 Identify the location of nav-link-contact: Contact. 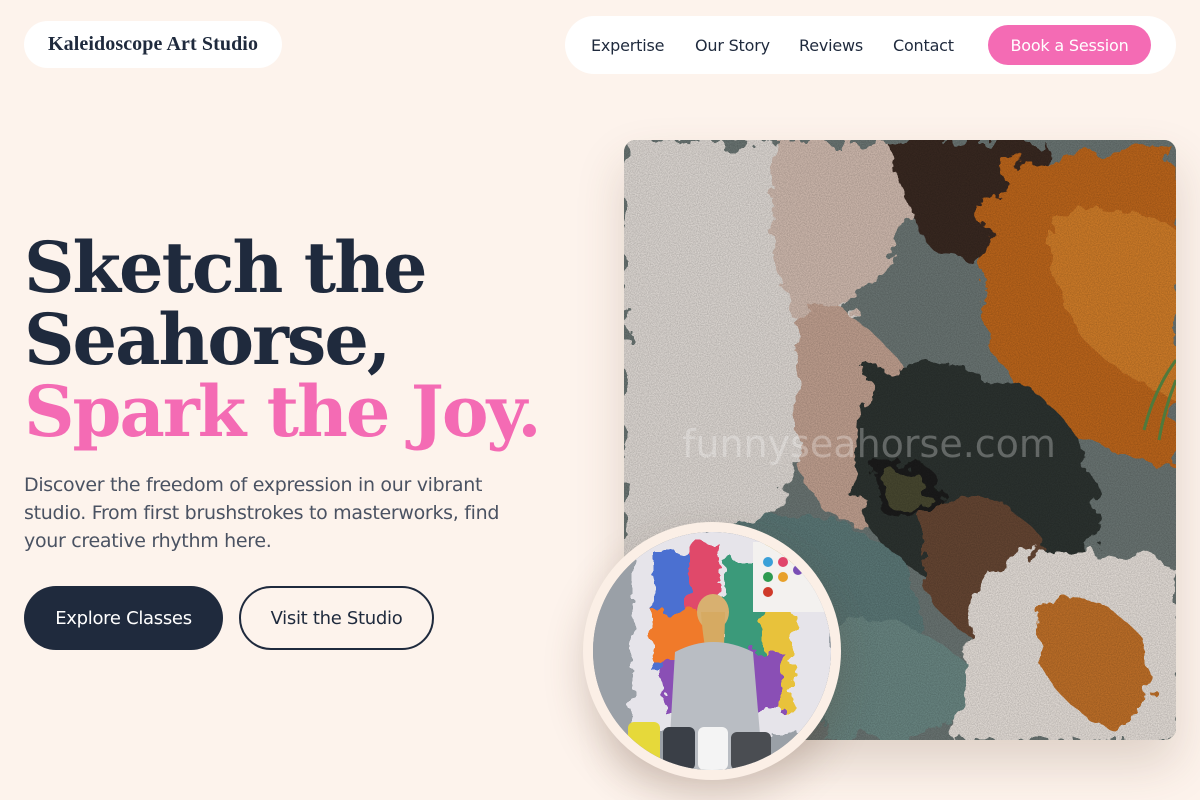
(923, 45).